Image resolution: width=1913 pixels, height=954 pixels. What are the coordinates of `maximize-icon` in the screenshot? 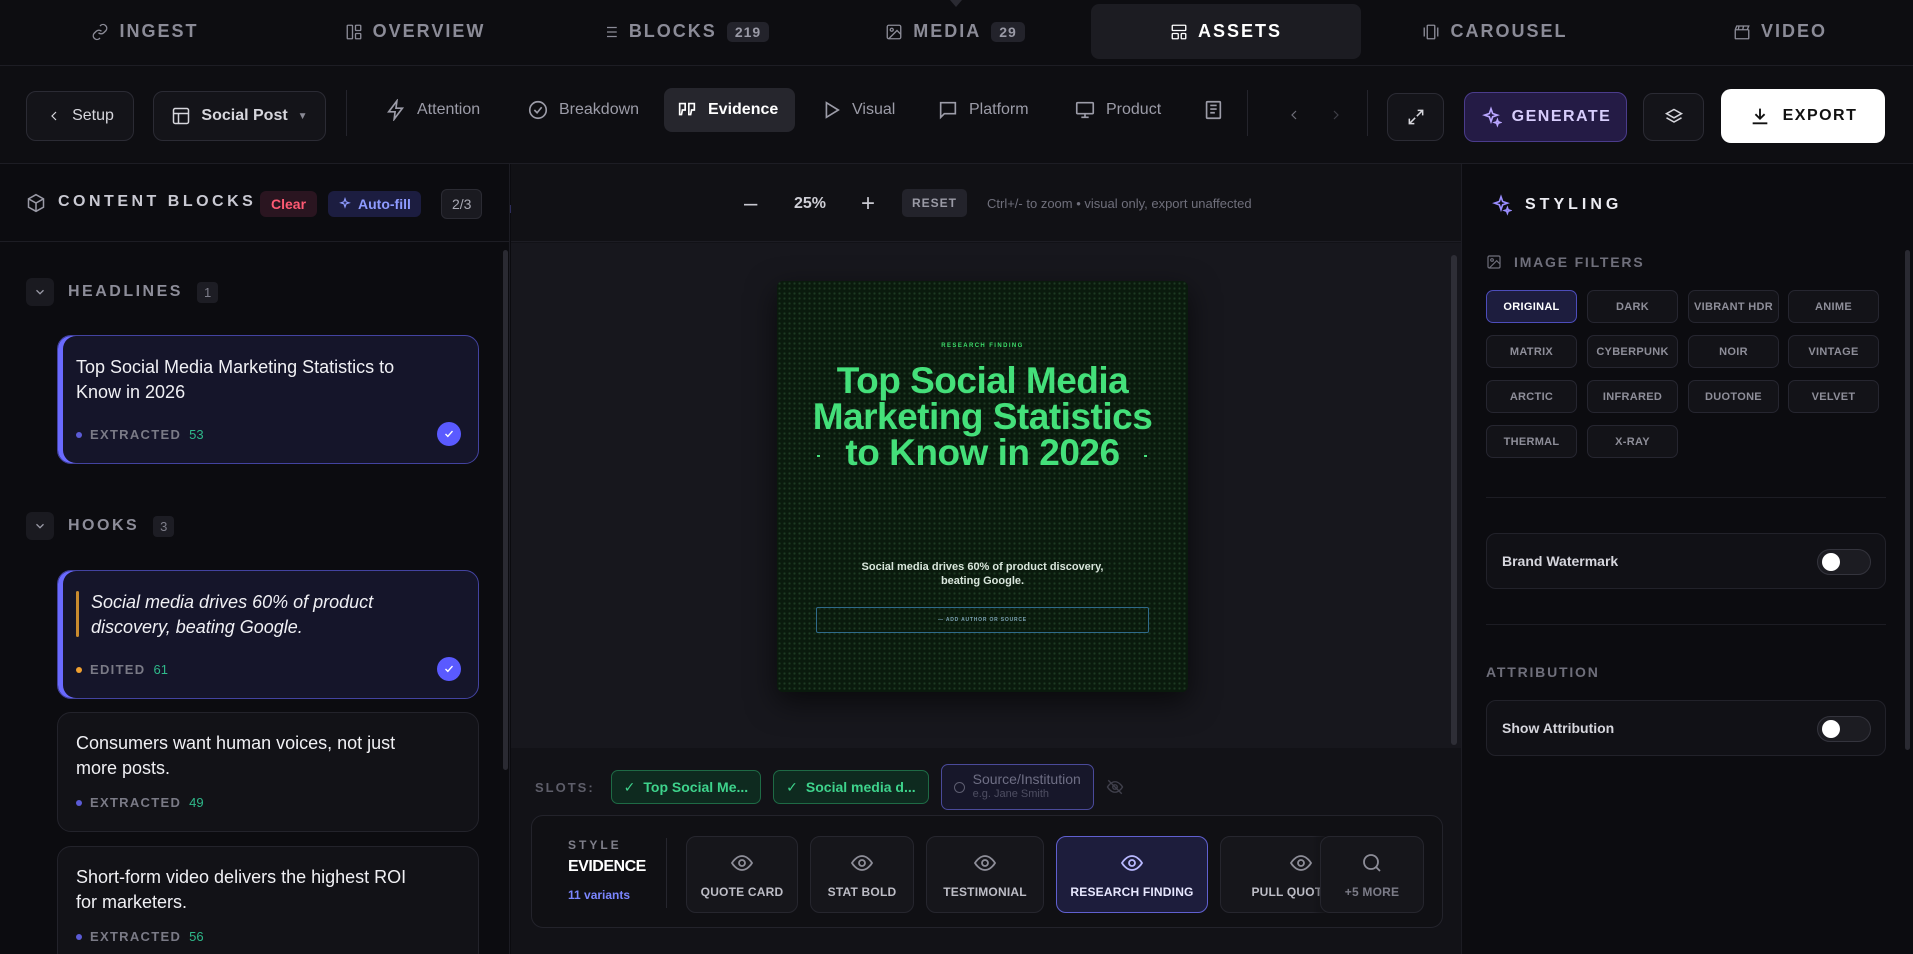 It's located at (1415, 117).